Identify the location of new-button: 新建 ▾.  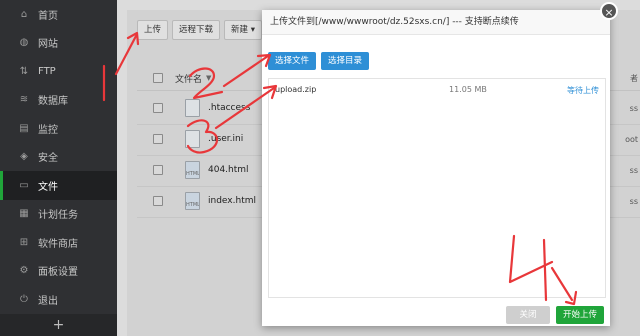
(243, 30).